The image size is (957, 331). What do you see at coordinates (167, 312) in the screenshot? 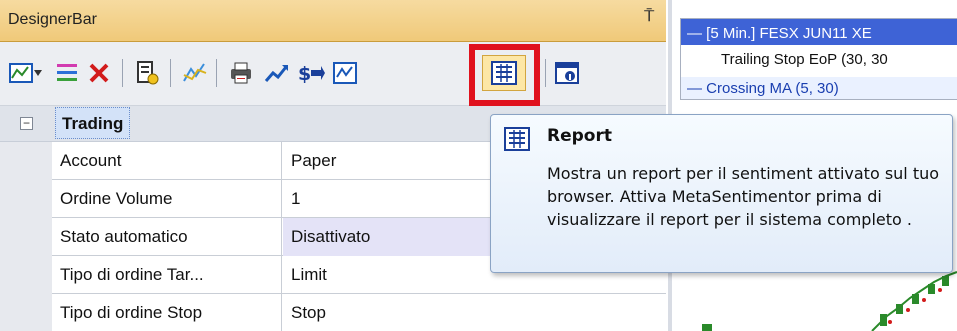
I see `property-name: Tipo di ordine Stop` at bounding box center [167, 312].